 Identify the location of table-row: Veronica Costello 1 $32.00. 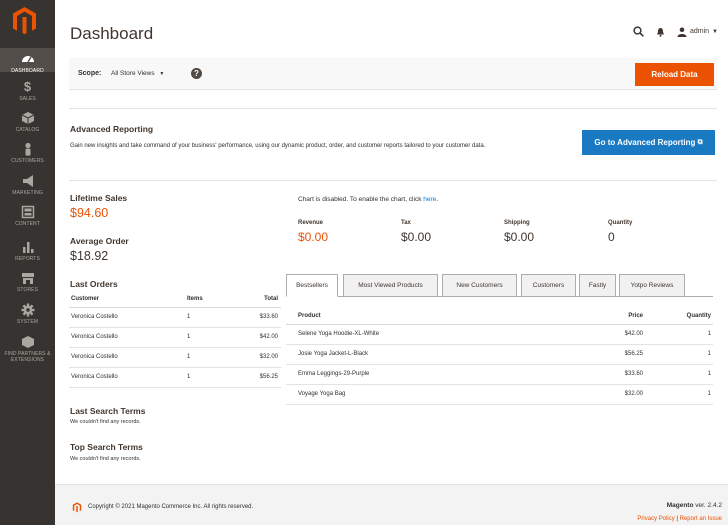
(175, 357).